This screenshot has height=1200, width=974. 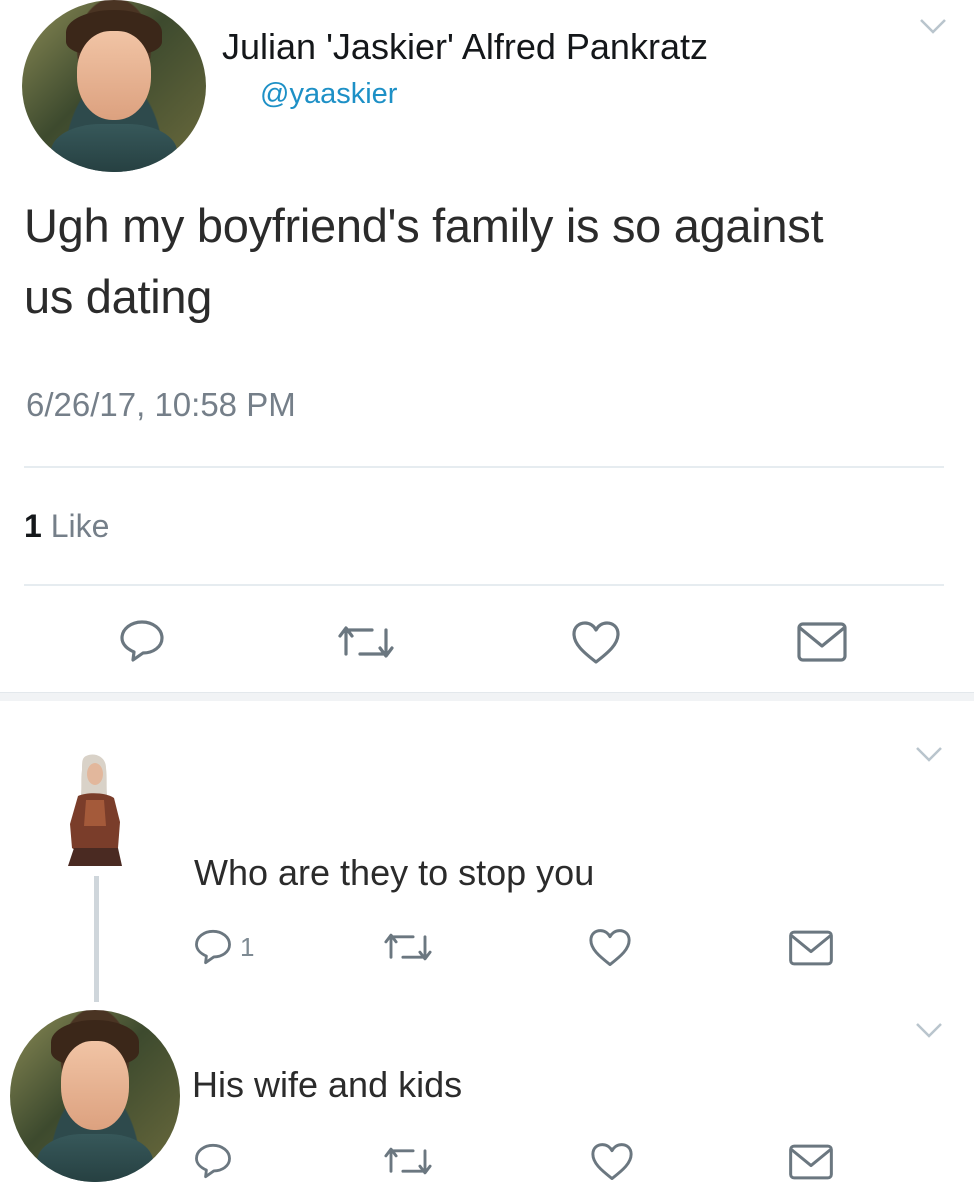 I want to click on reply-text: Who are they to stop you, so click(x=394, y=872).